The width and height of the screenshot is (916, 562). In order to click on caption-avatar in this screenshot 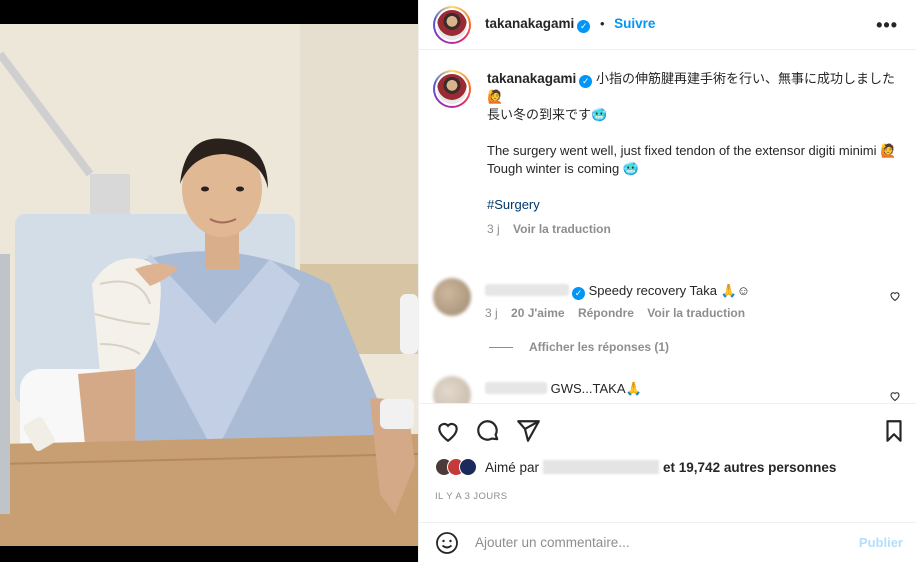, I will do `click(452, 89)`.